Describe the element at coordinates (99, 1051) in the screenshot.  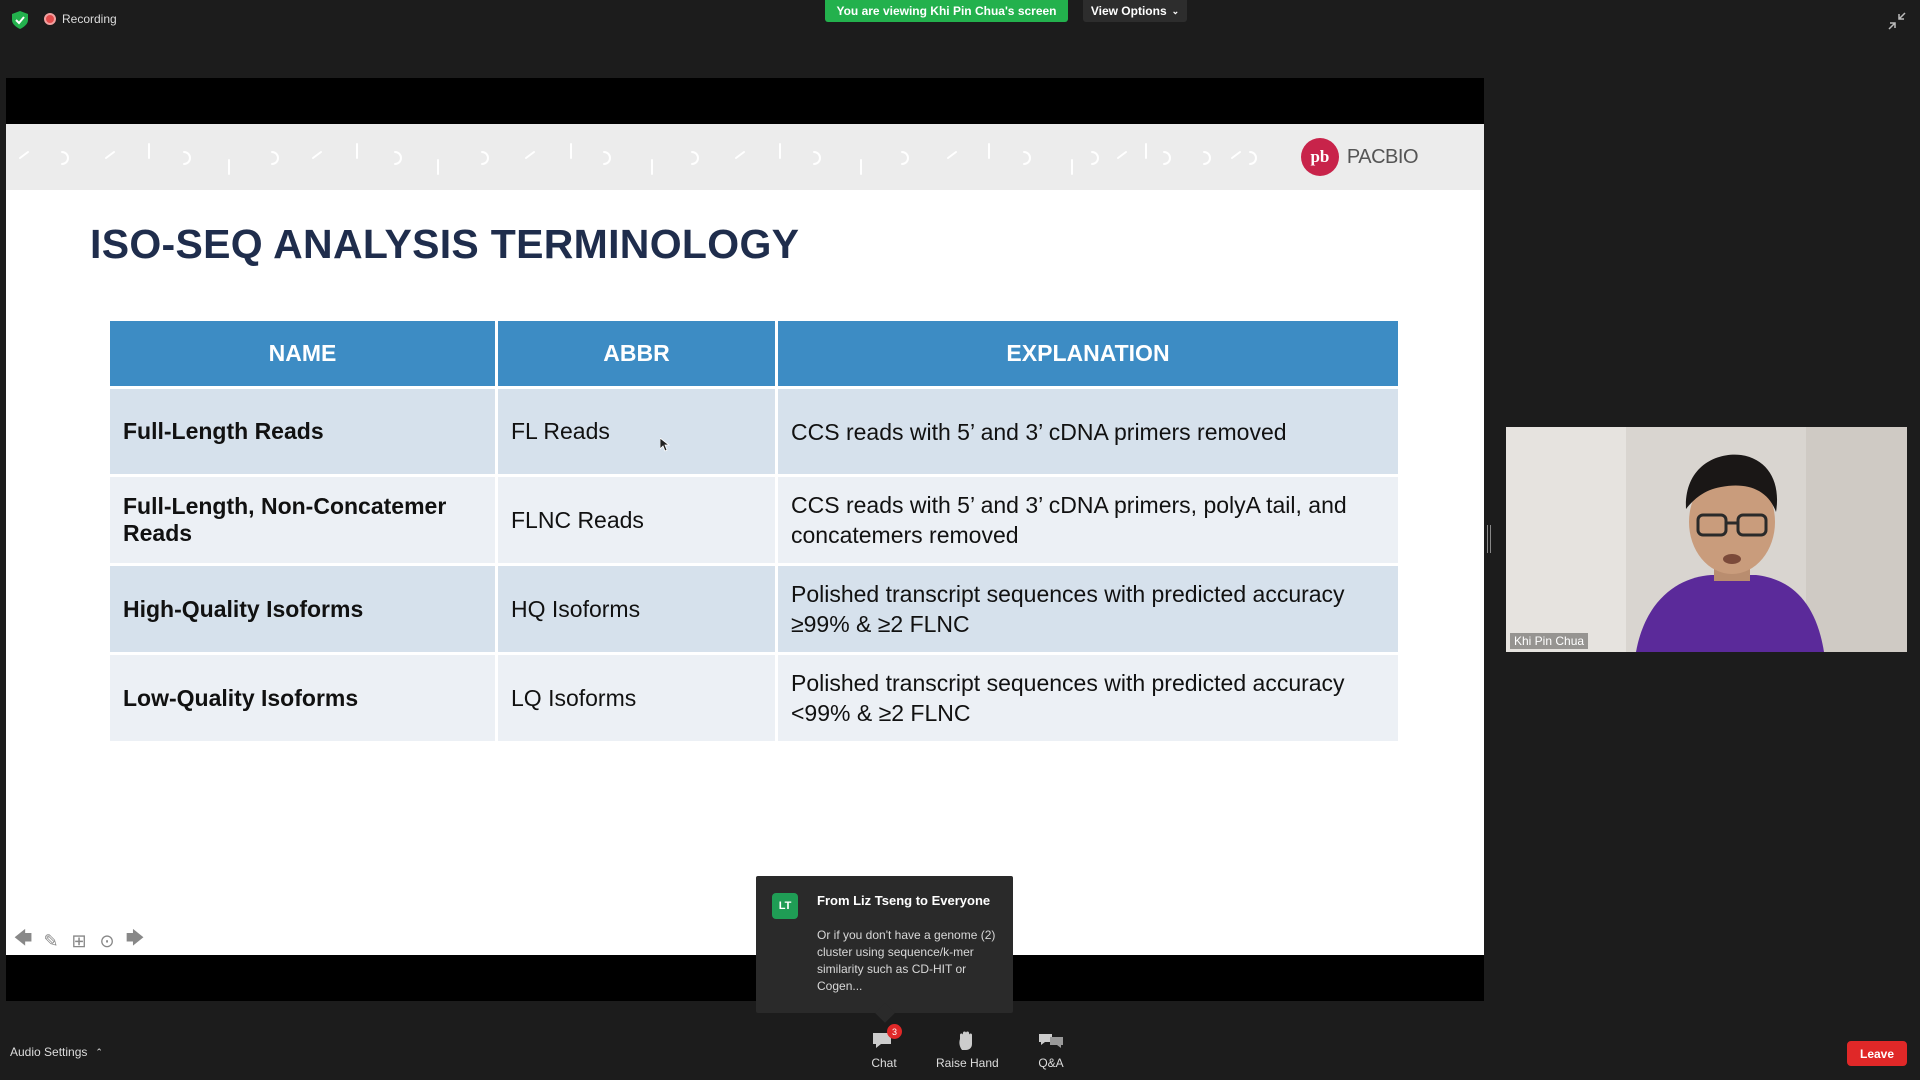
I see `chevron-up-icon: ⌃` at that location.